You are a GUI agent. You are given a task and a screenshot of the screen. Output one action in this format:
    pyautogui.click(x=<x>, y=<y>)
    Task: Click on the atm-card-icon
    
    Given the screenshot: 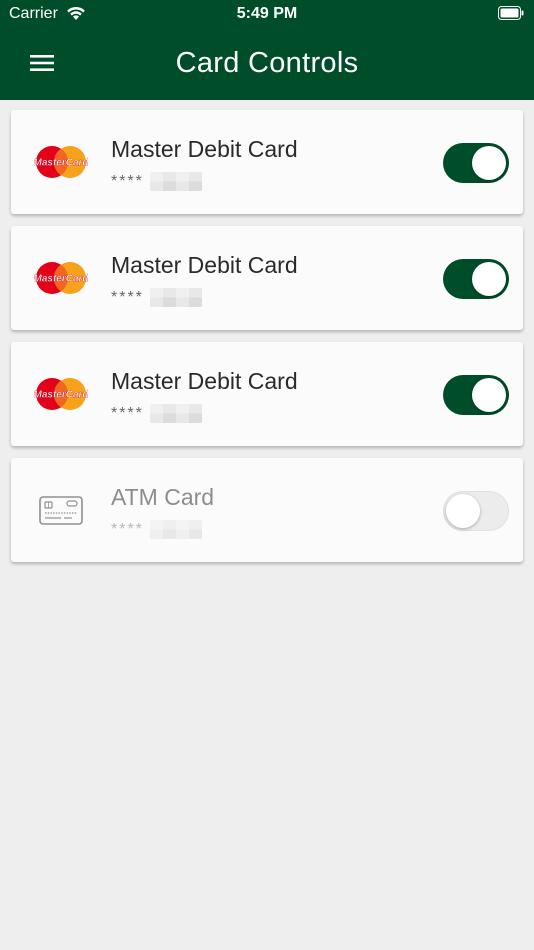 What is the action you would take?
    pyautogui.click(x=61, y=510)
    